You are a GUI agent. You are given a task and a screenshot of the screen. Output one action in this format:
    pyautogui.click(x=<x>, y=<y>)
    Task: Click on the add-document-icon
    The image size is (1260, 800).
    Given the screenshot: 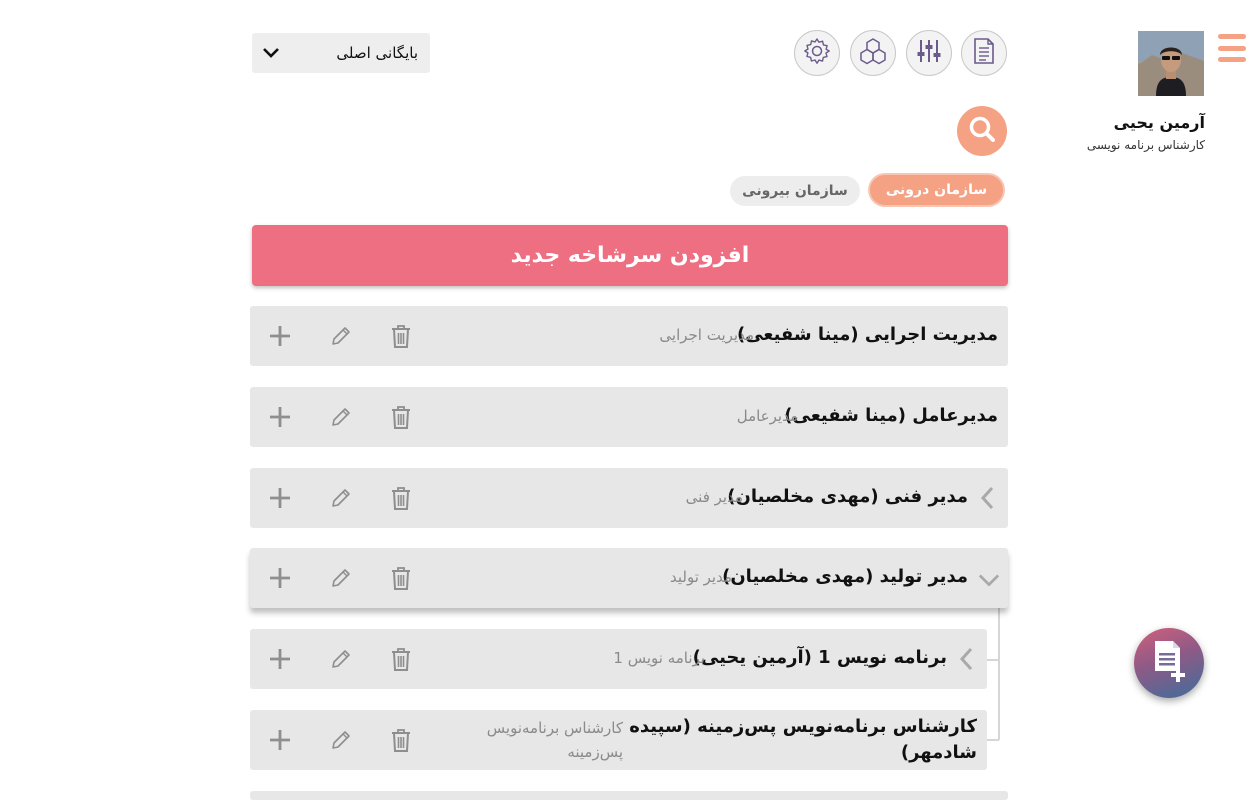 What is the action you would take?
    pyautogui.click(x=1169, y=663)
    